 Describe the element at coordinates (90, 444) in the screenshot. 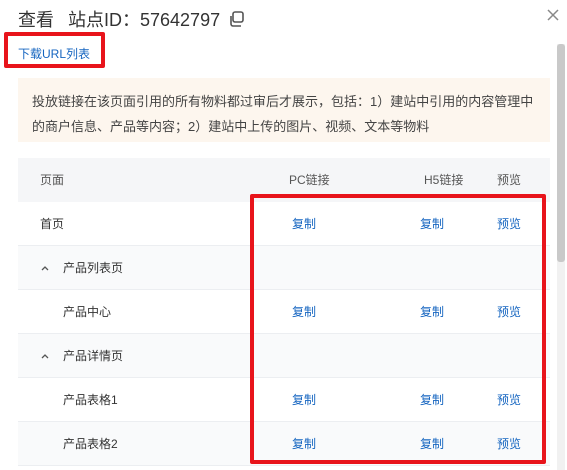

I see `page-name: 产品表格2` at that location.